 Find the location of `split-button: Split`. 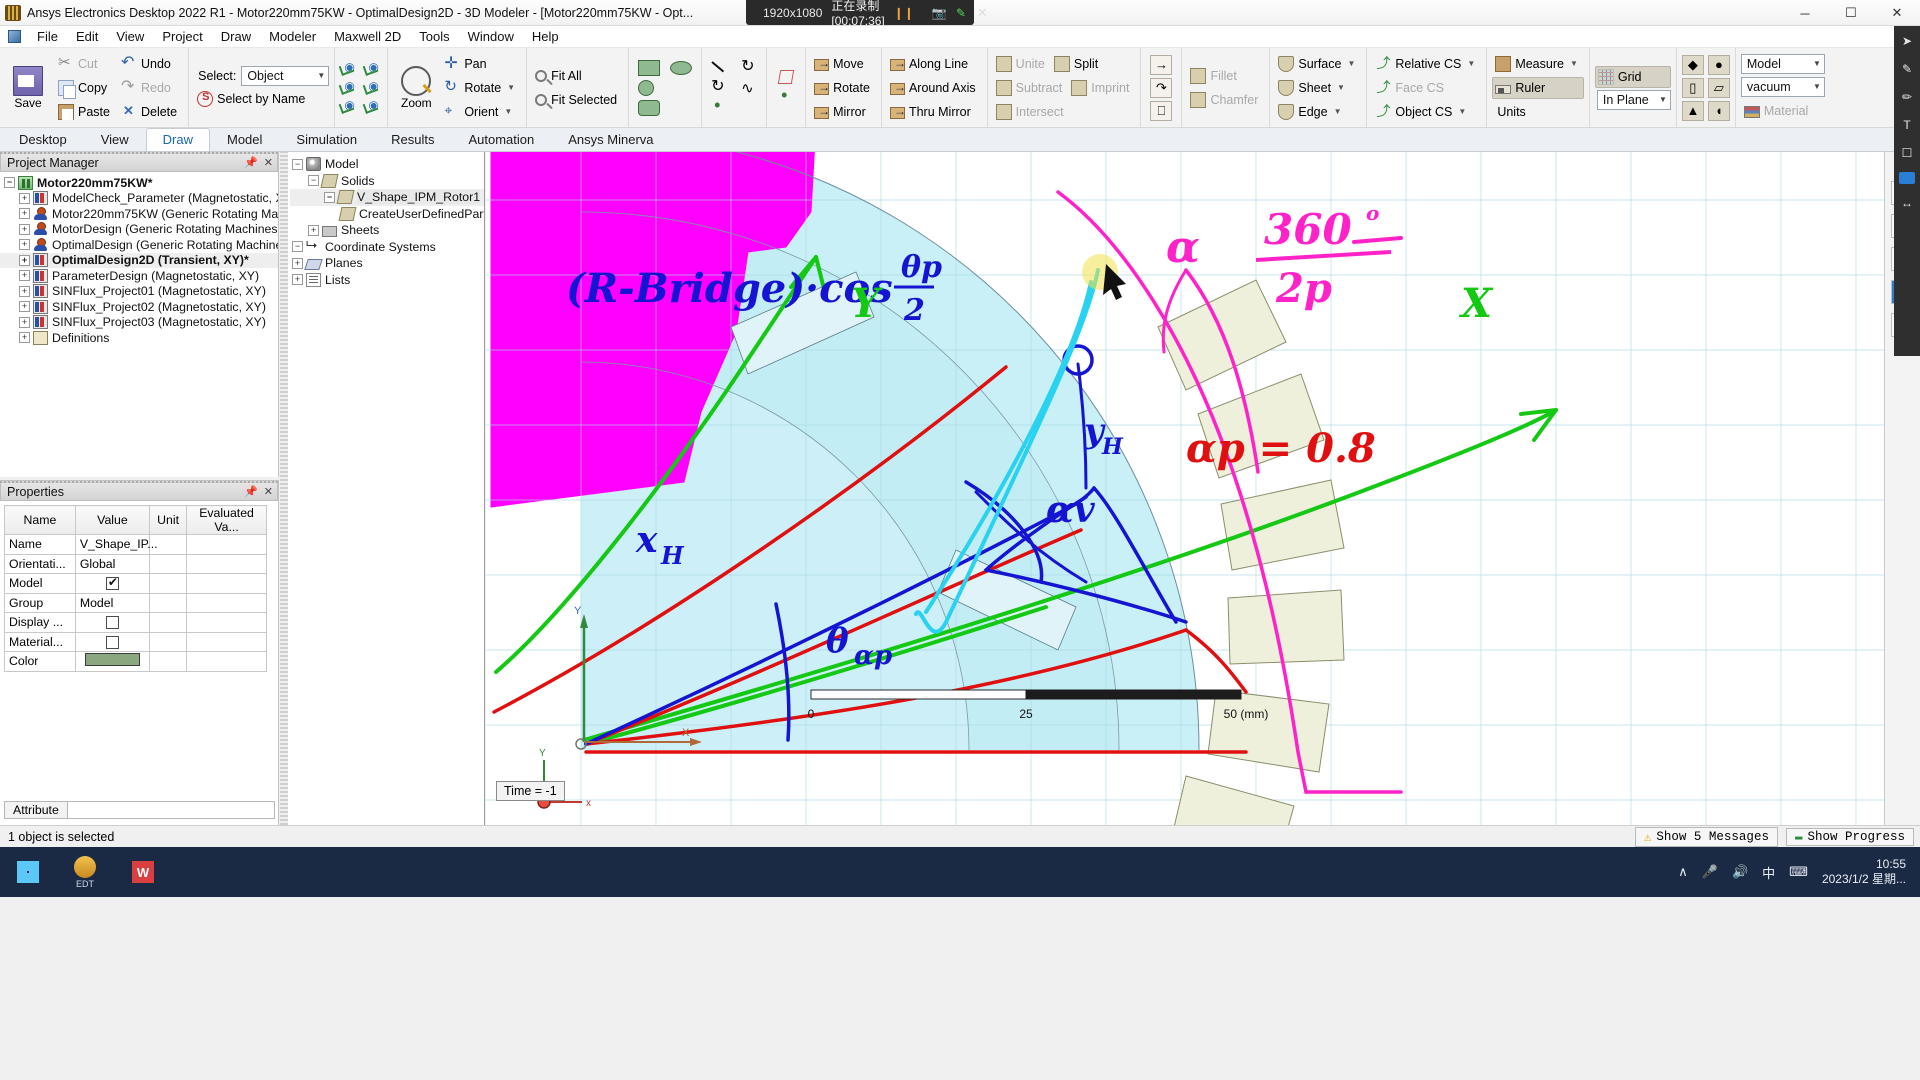

split-button: Split is located at coordinates (1077, 64).